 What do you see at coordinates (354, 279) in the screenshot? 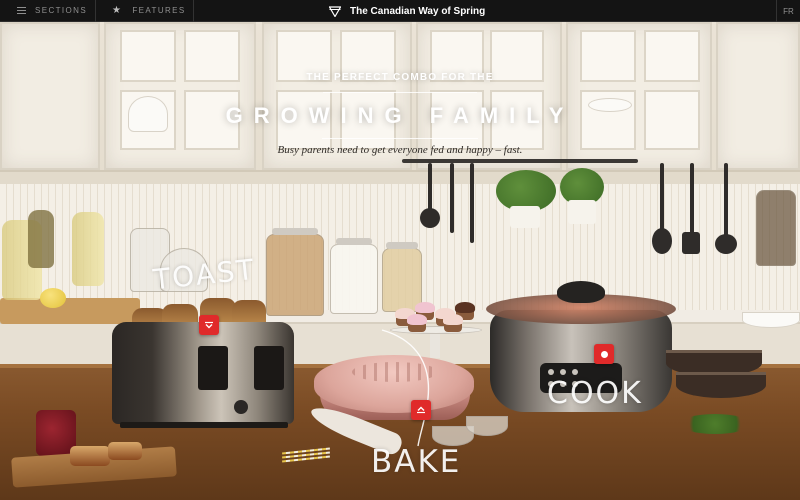
I see `flour-jar` at bounding box center [354, 279].